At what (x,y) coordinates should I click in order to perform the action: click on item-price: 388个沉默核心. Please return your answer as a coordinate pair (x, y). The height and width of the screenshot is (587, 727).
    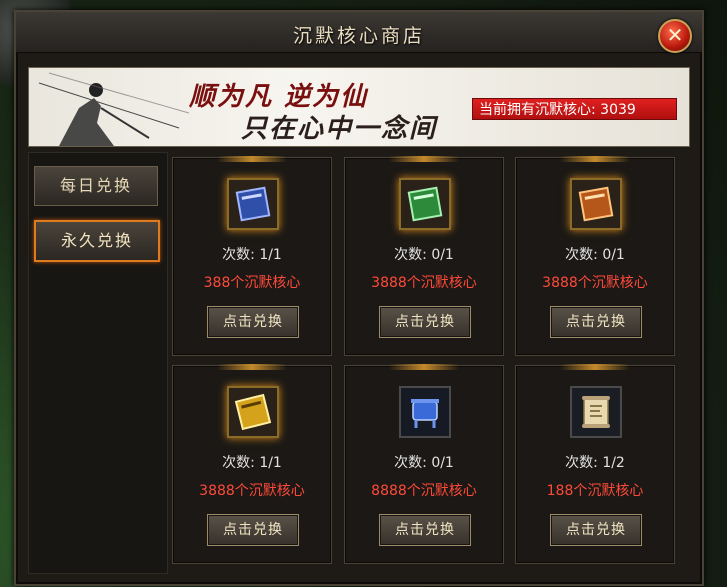
    Looking at the image, I should click on (252, 283).